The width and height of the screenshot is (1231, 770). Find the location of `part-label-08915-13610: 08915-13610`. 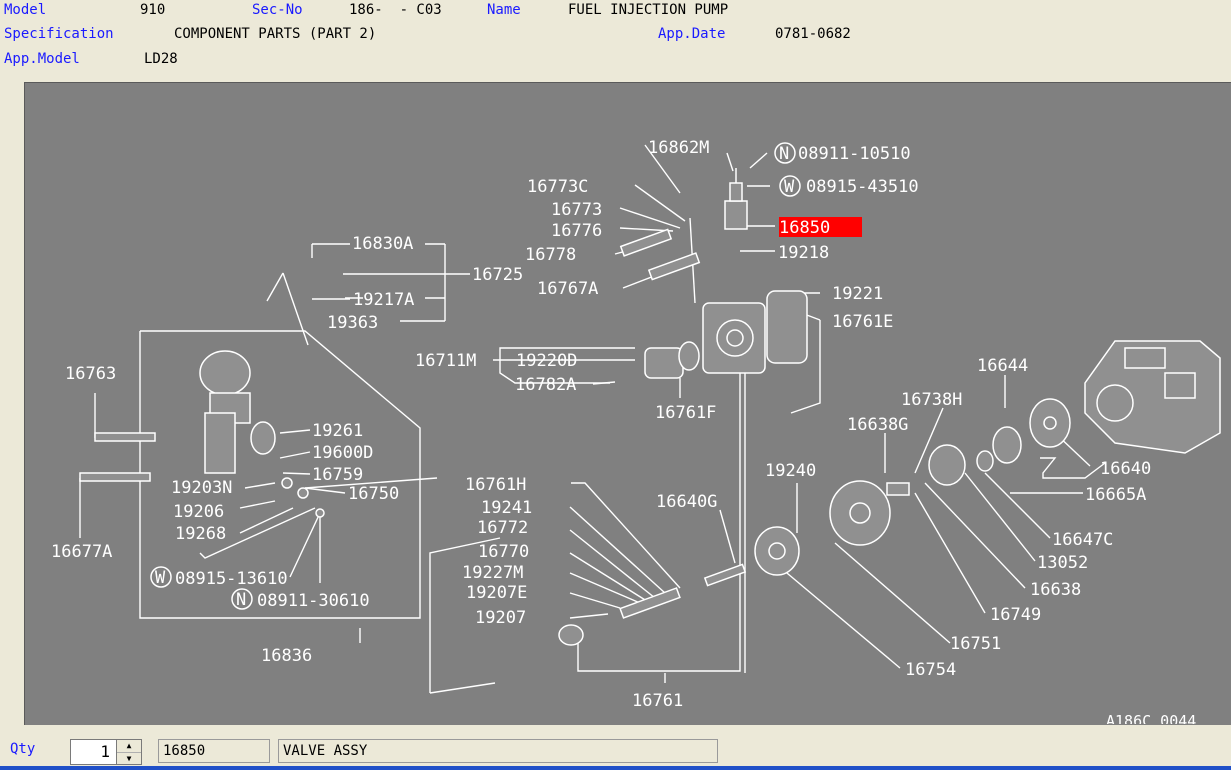

part-label-08915-13610: 08915-13610 is located at coordinates (231, 579).